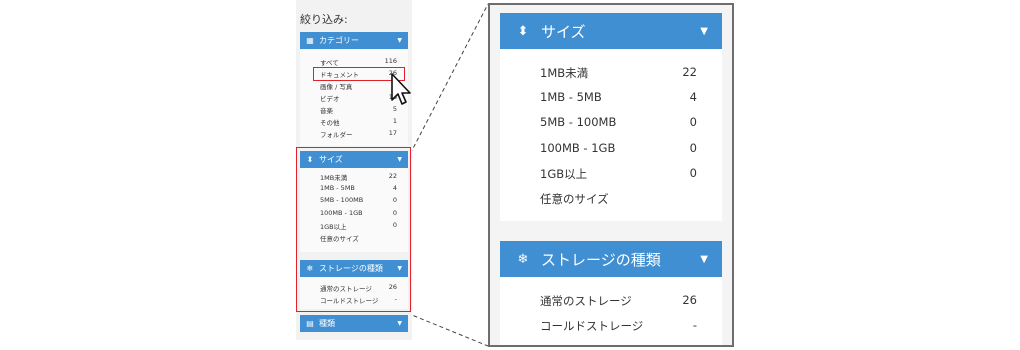  I want to click on storage-header-label: ストレージの種類, so click(601, 259).